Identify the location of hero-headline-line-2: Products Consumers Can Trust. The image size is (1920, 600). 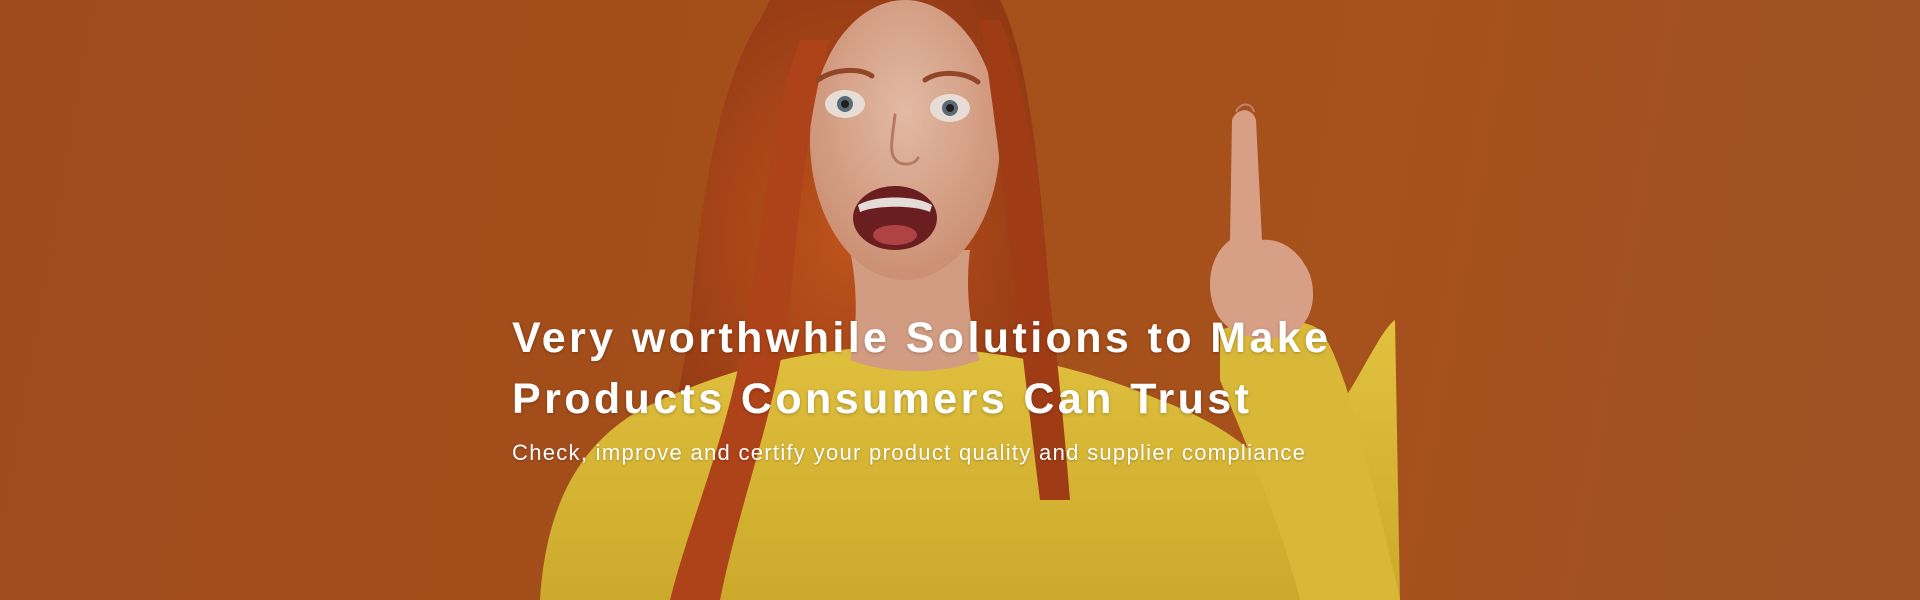
(882, 399).